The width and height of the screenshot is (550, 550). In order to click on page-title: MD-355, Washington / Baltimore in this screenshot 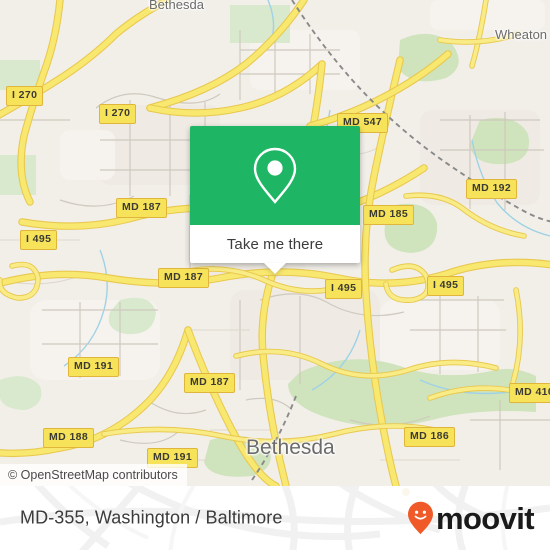, I will do `click(151, 517)`.